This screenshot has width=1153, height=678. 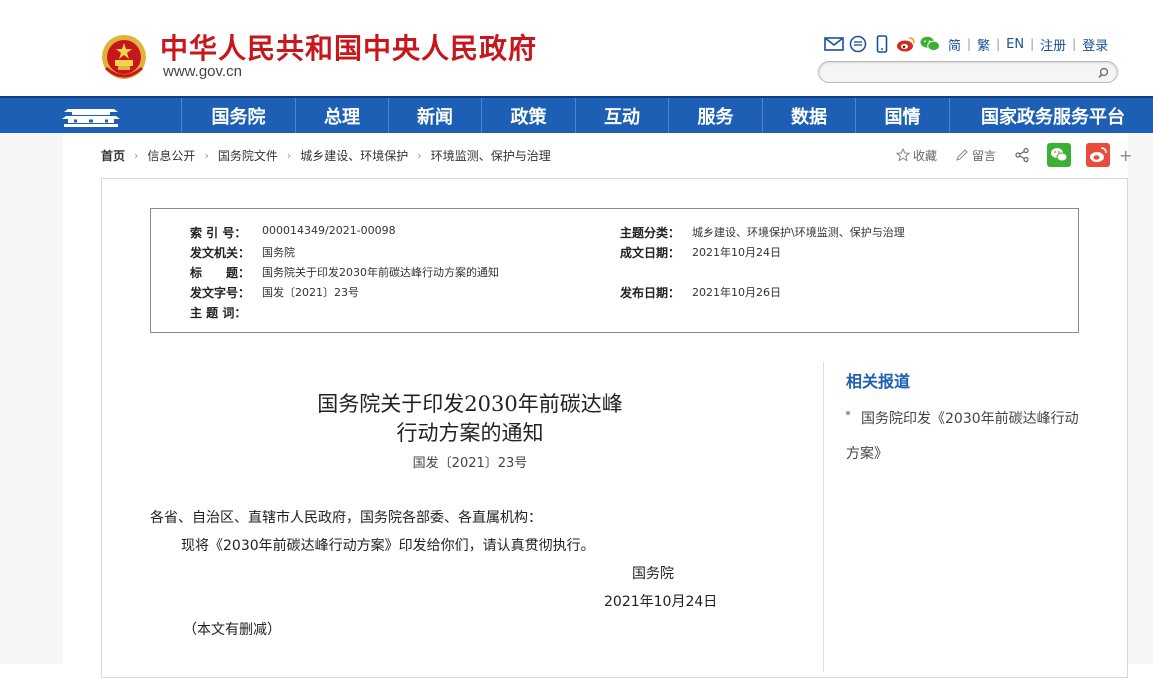 What do you see at coordinates (470, 433) in the screenshot?
I see `article-title-line2: 行动方案的通知` at bounding box center [470, 433].